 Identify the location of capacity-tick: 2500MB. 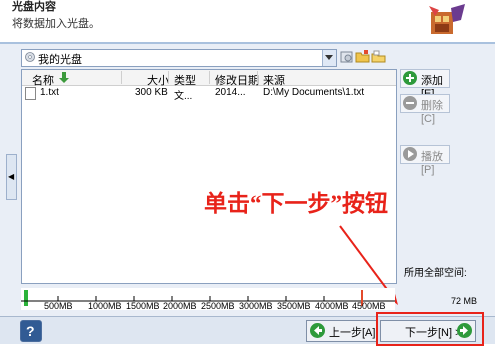
(218, 306).